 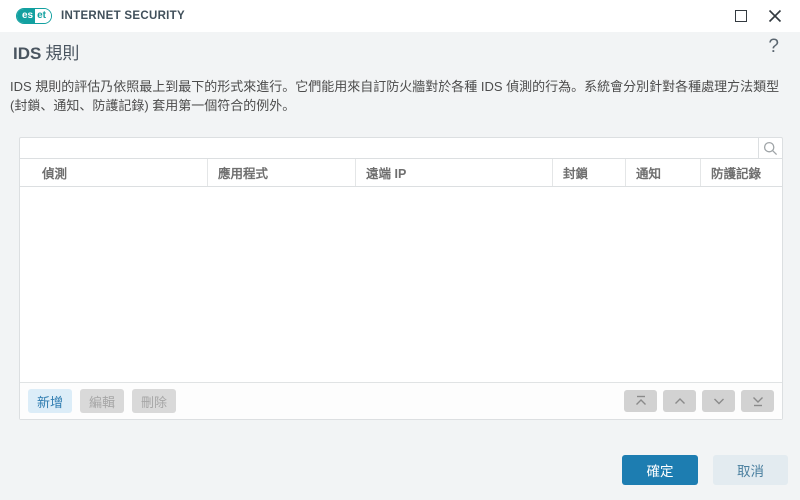 I want to click on titlebar: es et INTERNET SECURITY, so click(x=400, y=16).